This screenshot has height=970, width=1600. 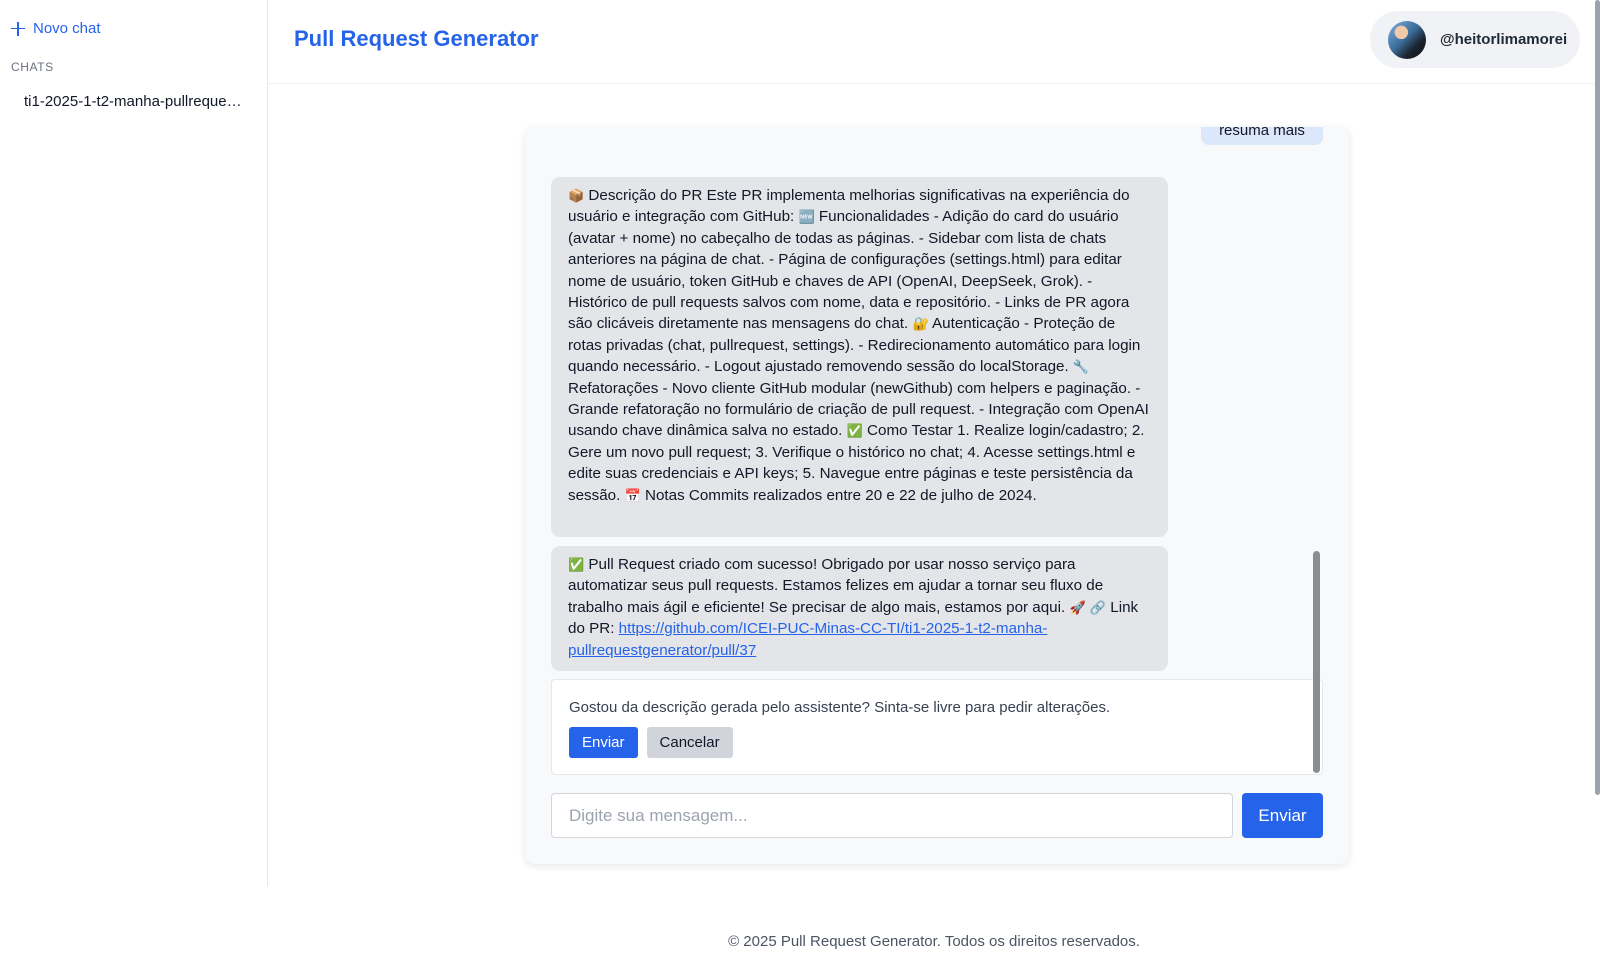 I want to click on username: @heitorlimamorei, so click(x=1504, y=39).